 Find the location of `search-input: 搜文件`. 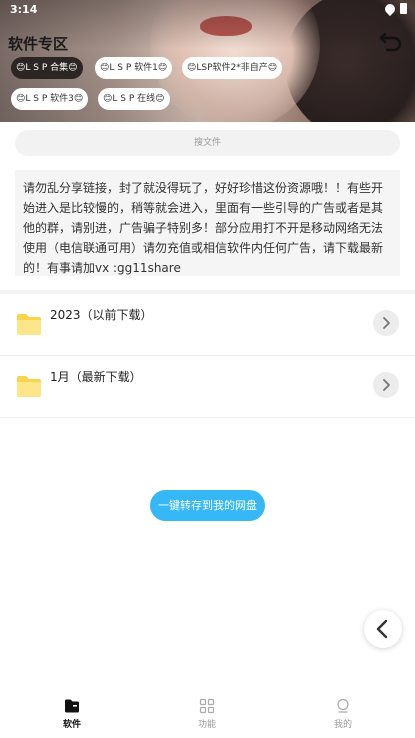

search-input: 搜文件 is located at coordinates (207, 143).